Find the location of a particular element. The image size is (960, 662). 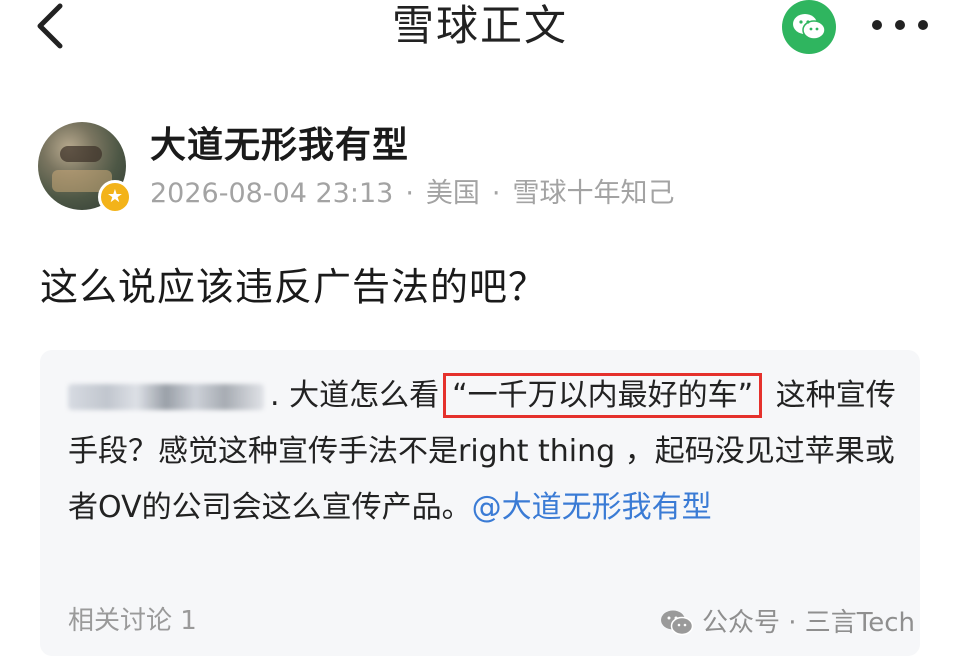

quote-text-before: 大道怎么看 is located at coordinates (364, 395).